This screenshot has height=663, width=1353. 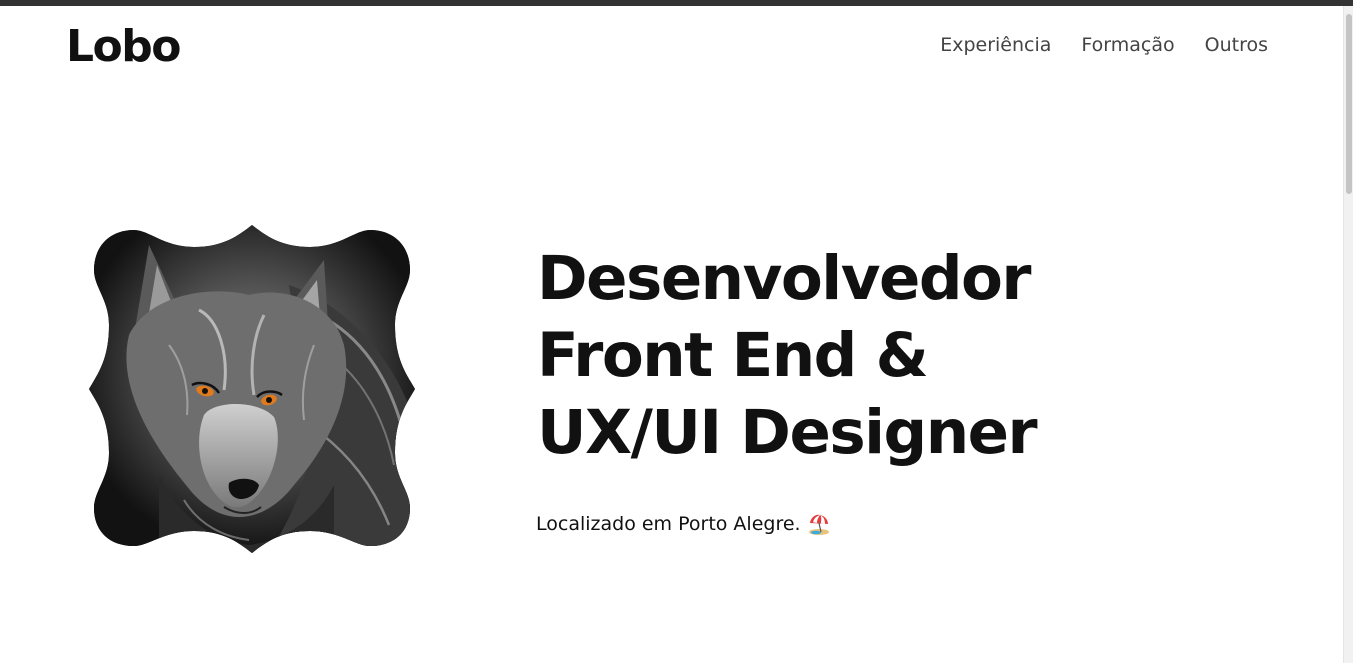 I want to click on beach-umbrella-icon, so click(x=818, y=524).